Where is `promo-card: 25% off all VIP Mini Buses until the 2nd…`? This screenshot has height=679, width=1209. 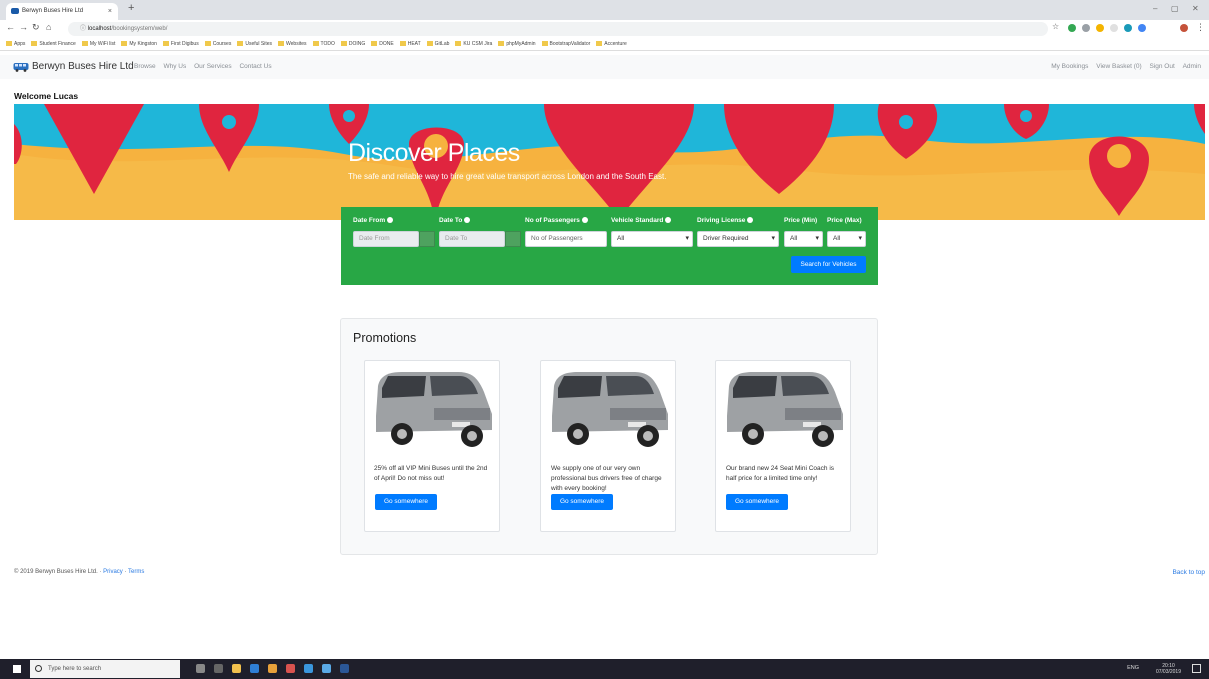 promo-card: 25% off all VIP Mini Buses until the 2nd… is located at coordinates (432, 446).